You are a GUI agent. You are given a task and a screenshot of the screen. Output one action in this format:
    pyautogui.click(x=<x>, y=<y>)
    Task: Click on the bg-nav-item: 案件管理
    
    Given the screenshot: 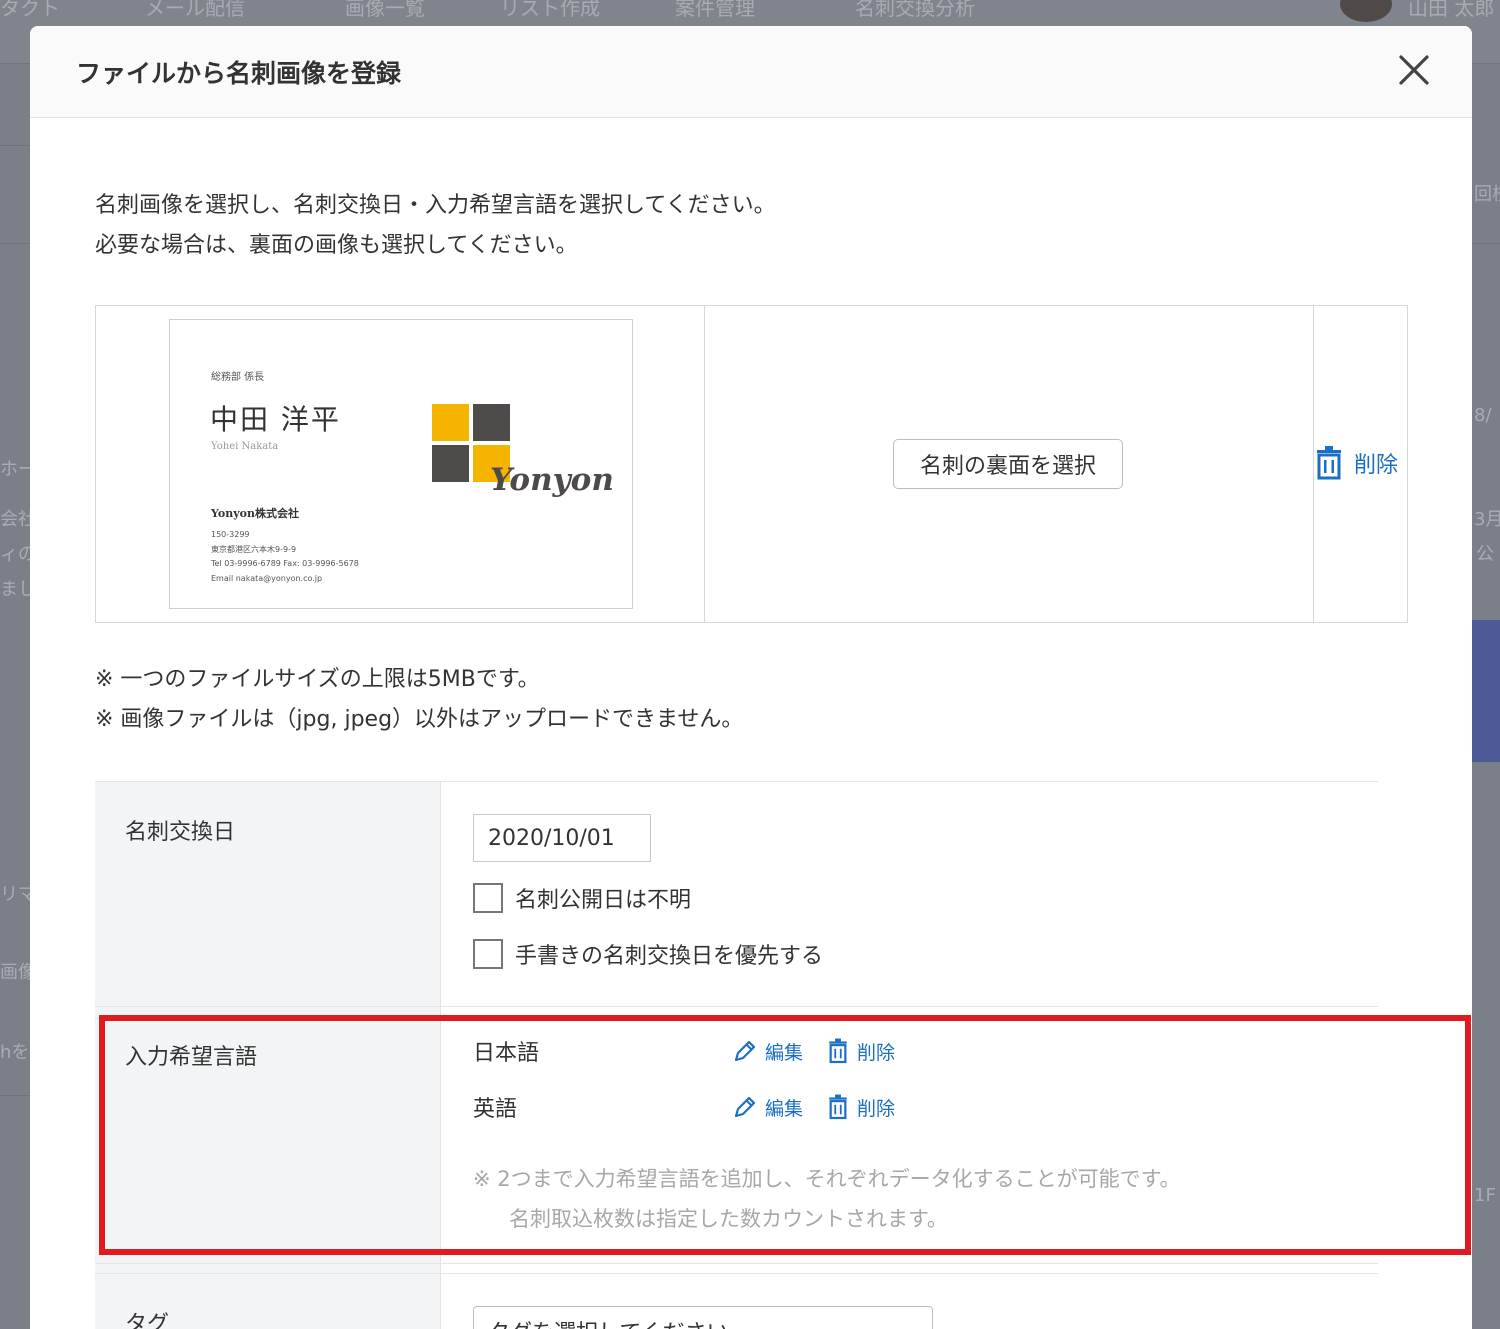 What is the action you would take?
    pyautogui.click(x=715, y=10)
    